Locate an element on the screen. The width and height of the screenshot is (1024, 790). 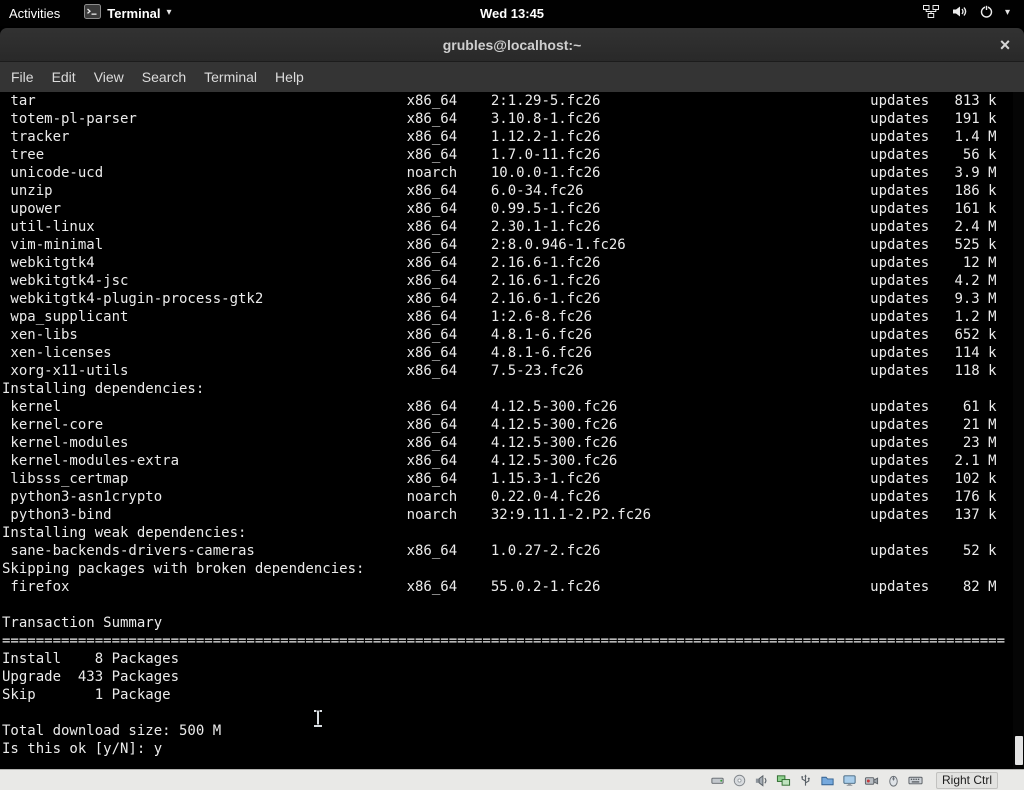
window-titlebar: grubles@localhost:~ × is located at coordinates (512, 45).